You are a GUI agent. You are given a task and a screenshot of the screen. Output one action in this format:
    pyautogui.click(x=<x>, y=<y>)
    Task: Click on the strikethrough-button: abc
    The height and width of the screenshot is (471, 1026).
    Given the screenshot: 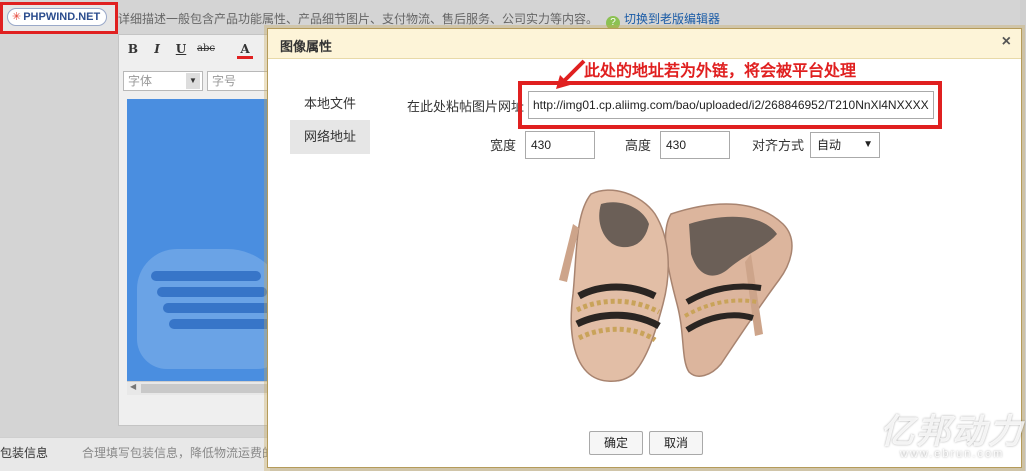 What is the action you would take?
    pyautogui.click(x=206, y=49)
    